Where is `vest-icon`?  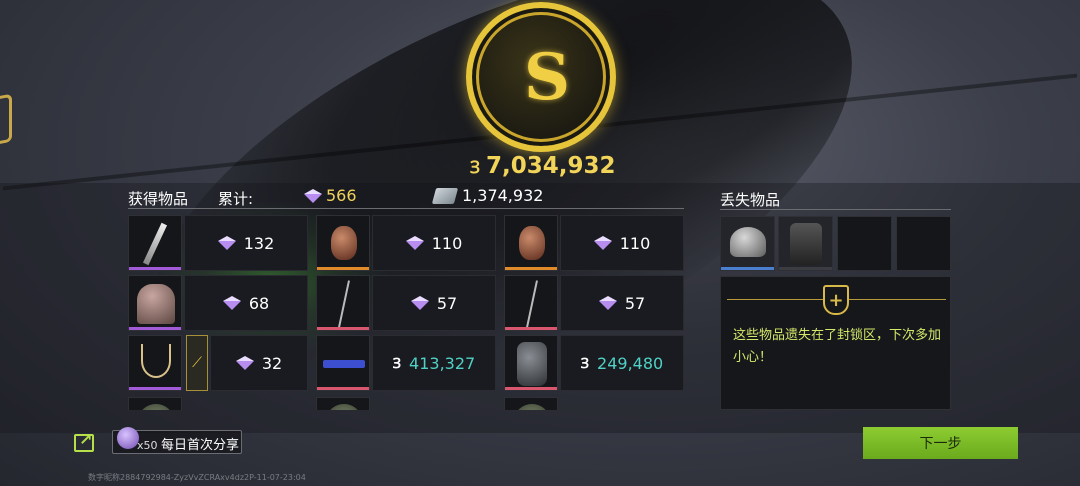
vest-icon is located at coordinates (806, 244).